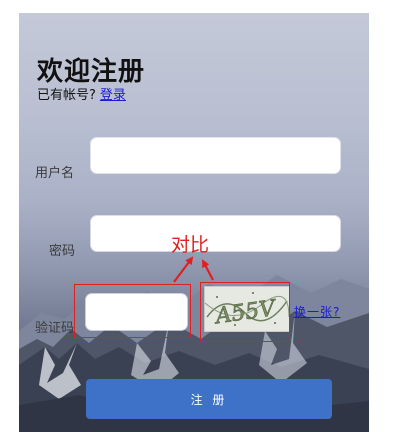  I want to click on login-prompt: 已有帐号? 登录, so click(81, 93).